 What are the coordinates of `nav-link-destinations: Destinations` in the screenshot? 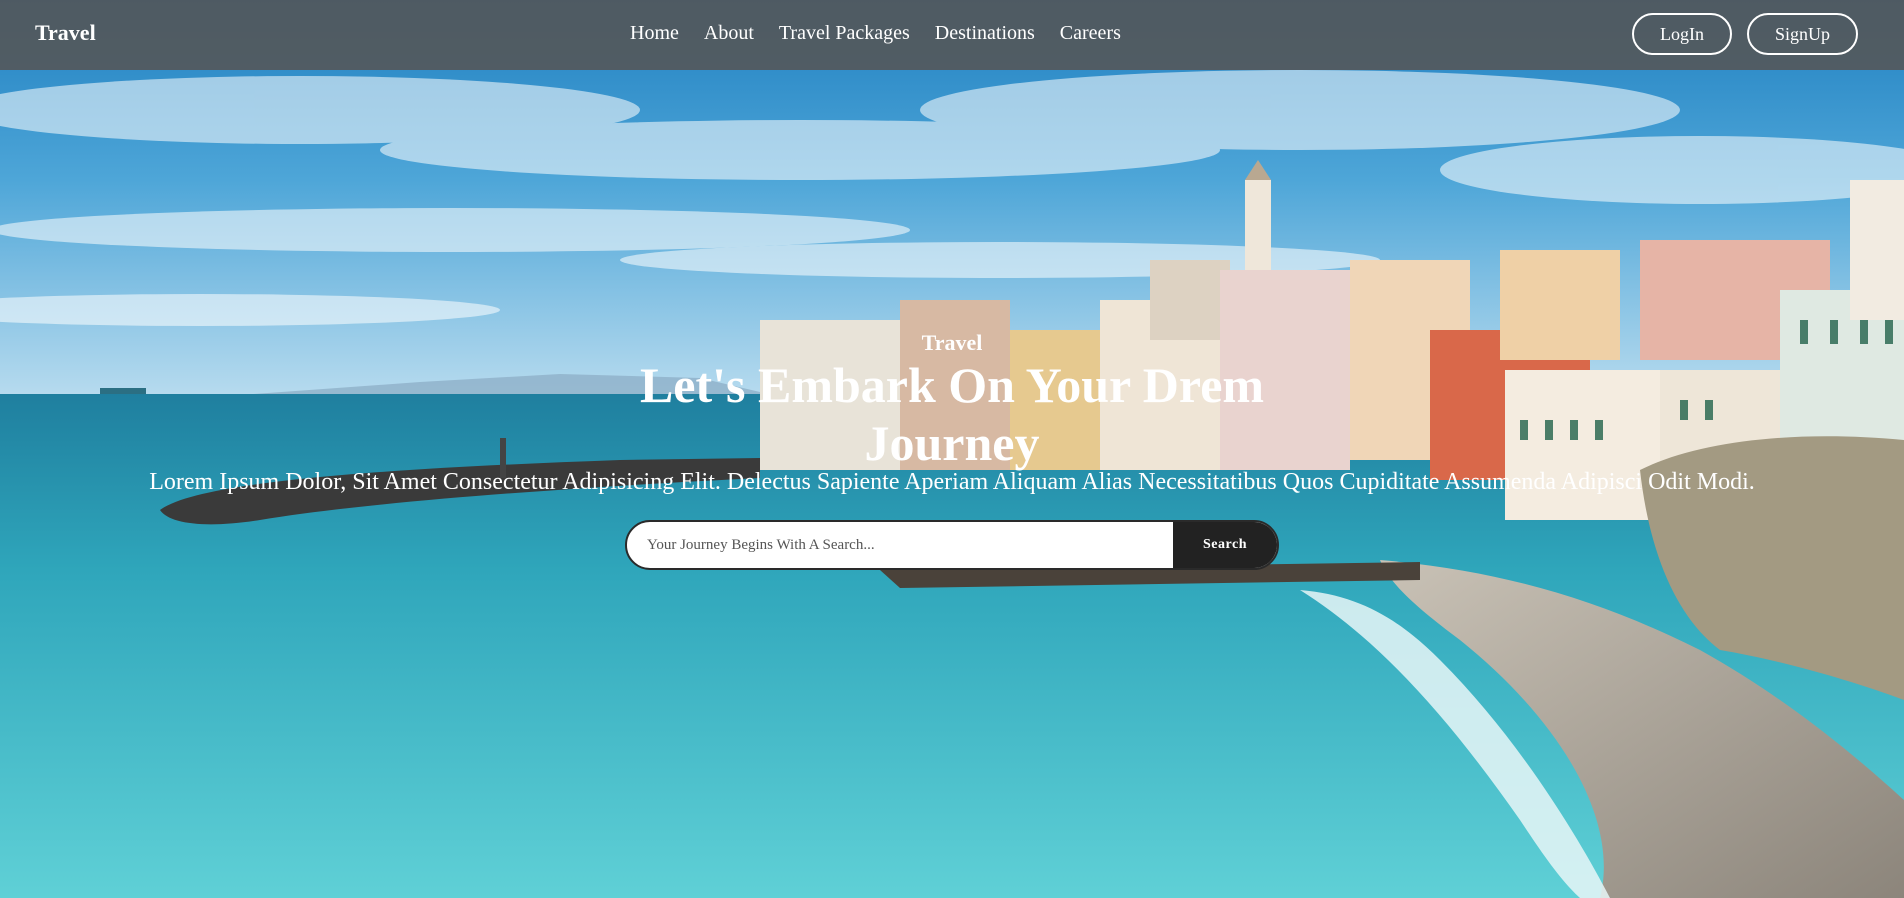 It's located at (985, 33).